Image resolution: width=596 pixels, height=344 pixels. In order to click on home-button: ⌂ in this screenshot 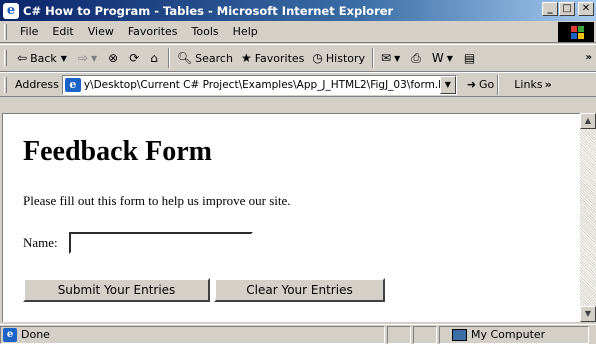, I will do `click(155, 58)`.